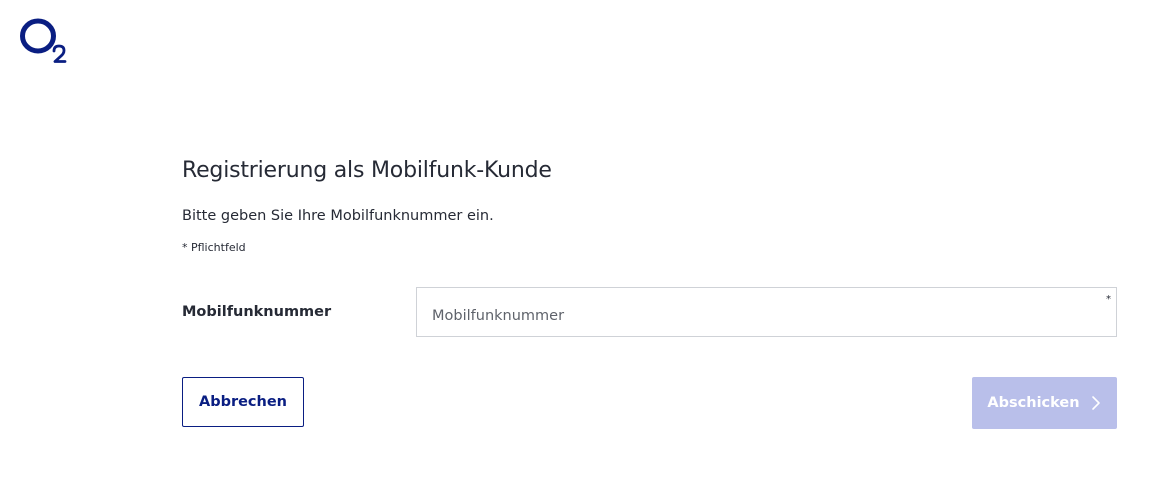 The height and width of the screenshot is (484, 1149). I want to click on o2-logo-icon, so click(43, 40).